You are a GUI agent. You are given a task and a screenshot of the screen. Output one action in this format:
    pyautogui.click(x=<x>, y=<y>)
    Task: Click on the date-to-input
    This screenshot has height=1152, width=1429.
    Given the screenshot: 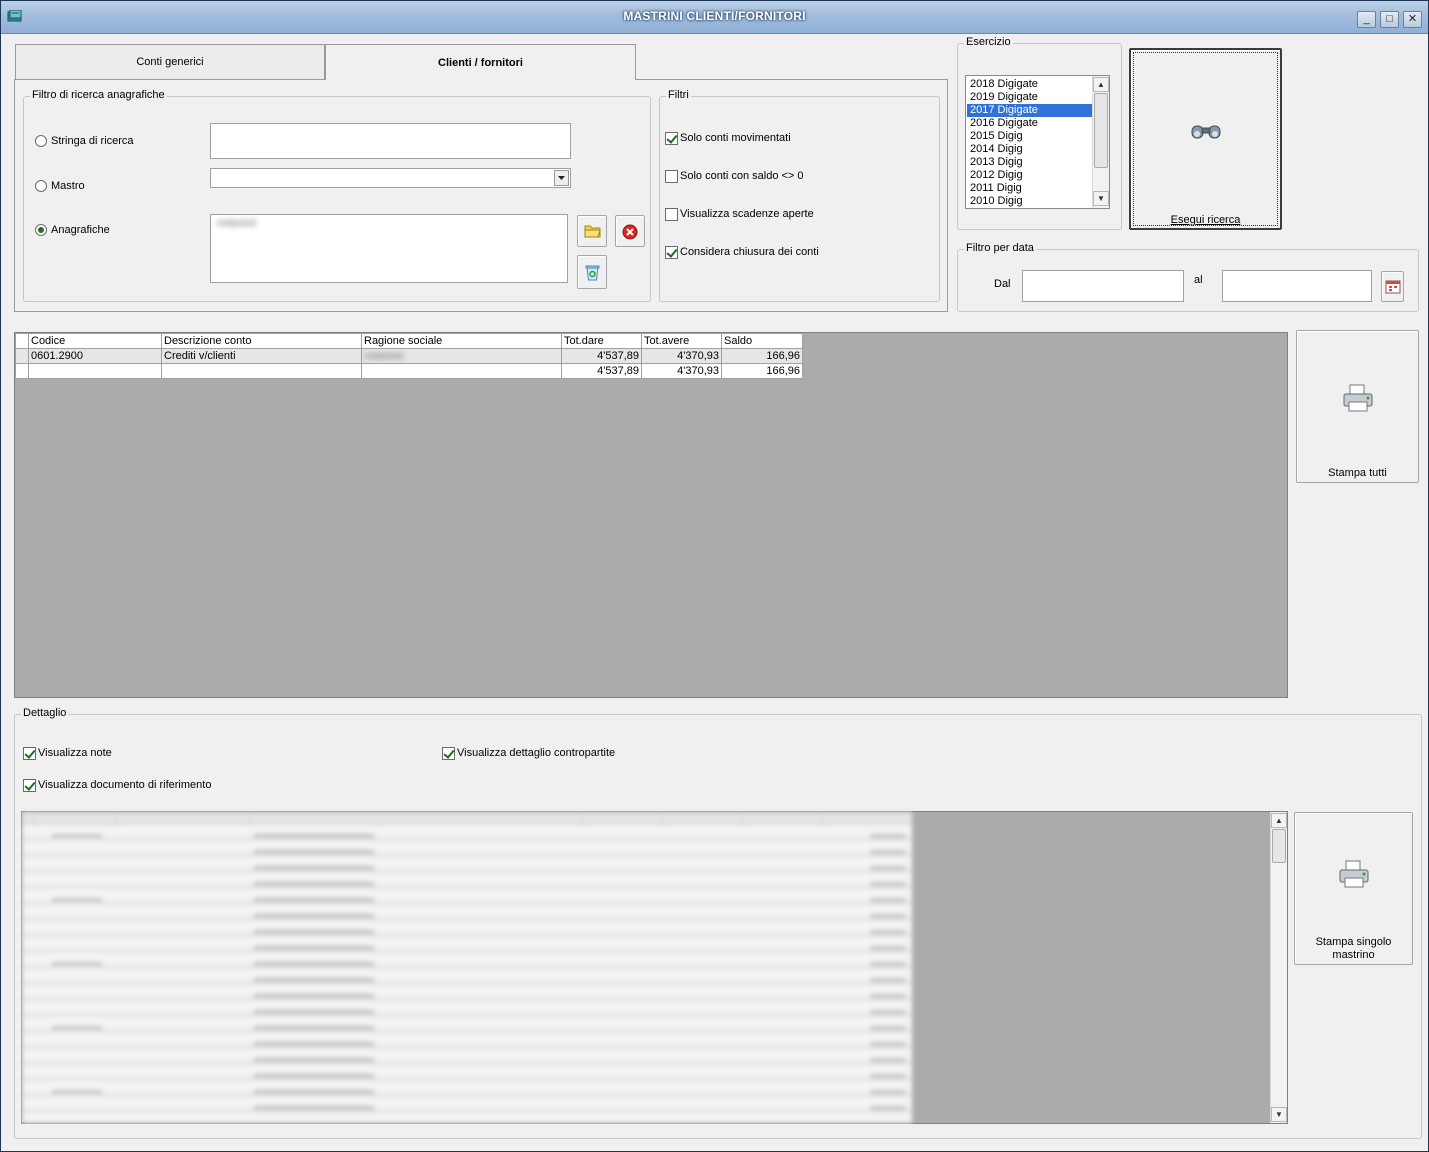 What is the action you would take?
    pyautogui.click(x=1297, y=286)
    